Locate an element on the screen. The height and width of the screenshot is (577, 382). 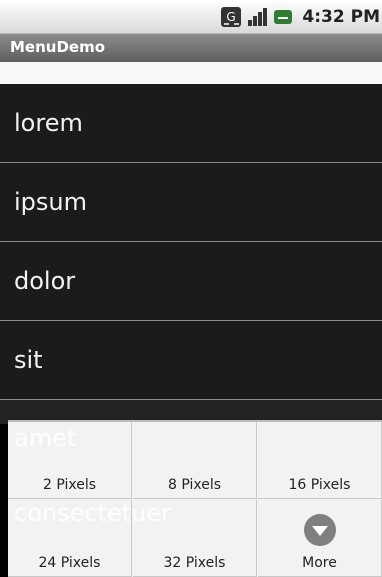
menu-item-label: 16 Pixels is located at coordinates (319, 485).